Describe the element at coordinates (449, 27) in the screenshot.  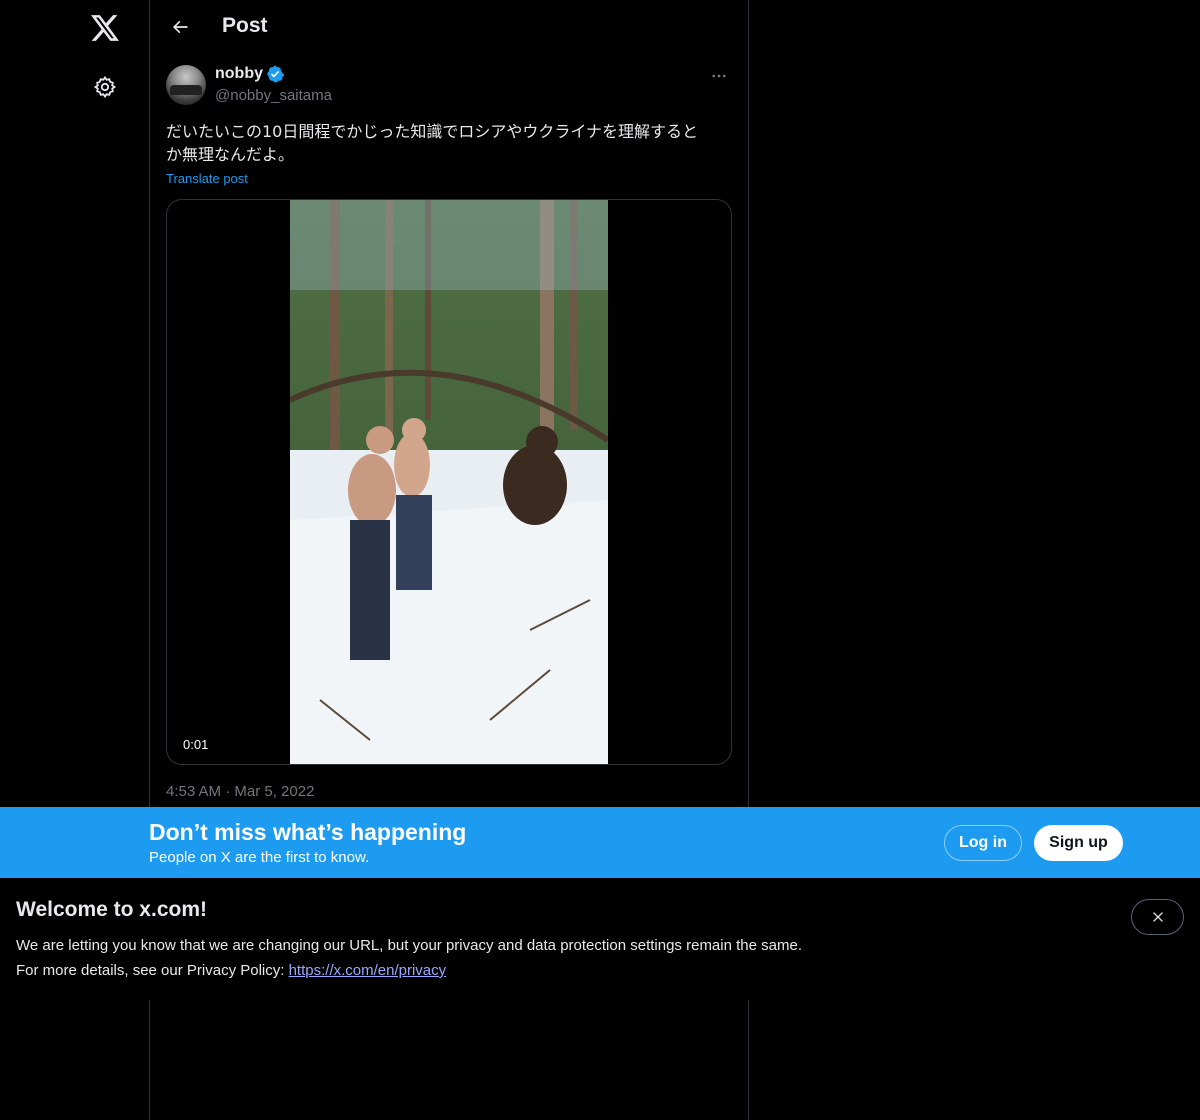
I see `page-header: Post` at that location.